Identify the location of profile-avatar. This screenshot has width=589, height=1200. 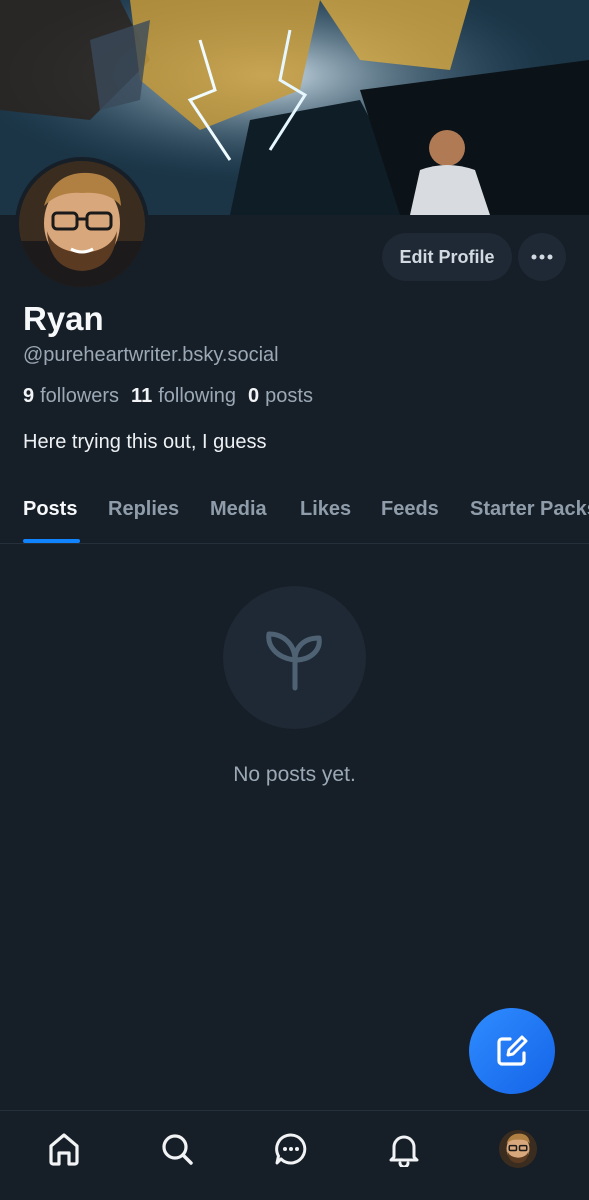
(82, 224).